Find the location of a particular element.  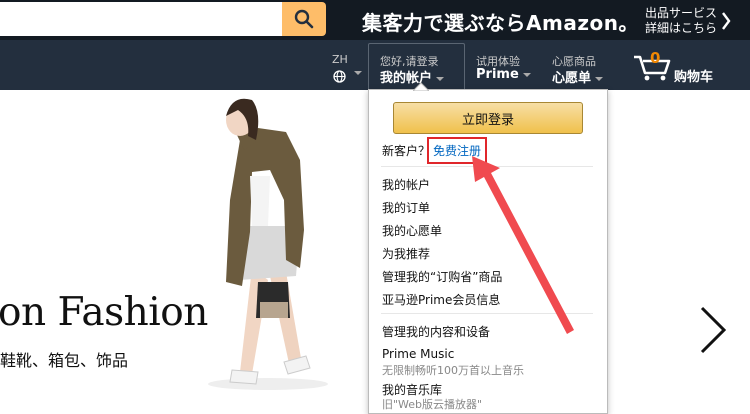

menu-item-prime-music: Prime Music is located at coordinates (418, 354).